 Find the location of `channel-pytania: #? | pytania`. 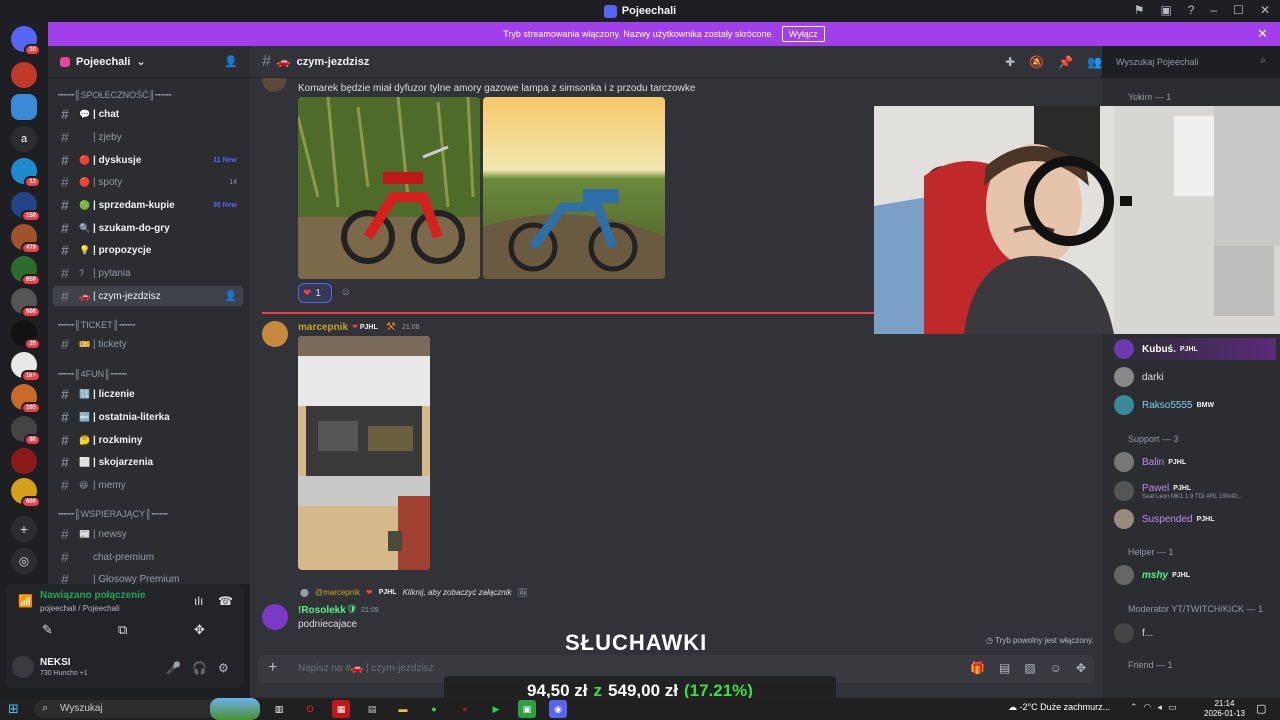

channel-pytania: #? | pytania is located at coordinates (148, 273).